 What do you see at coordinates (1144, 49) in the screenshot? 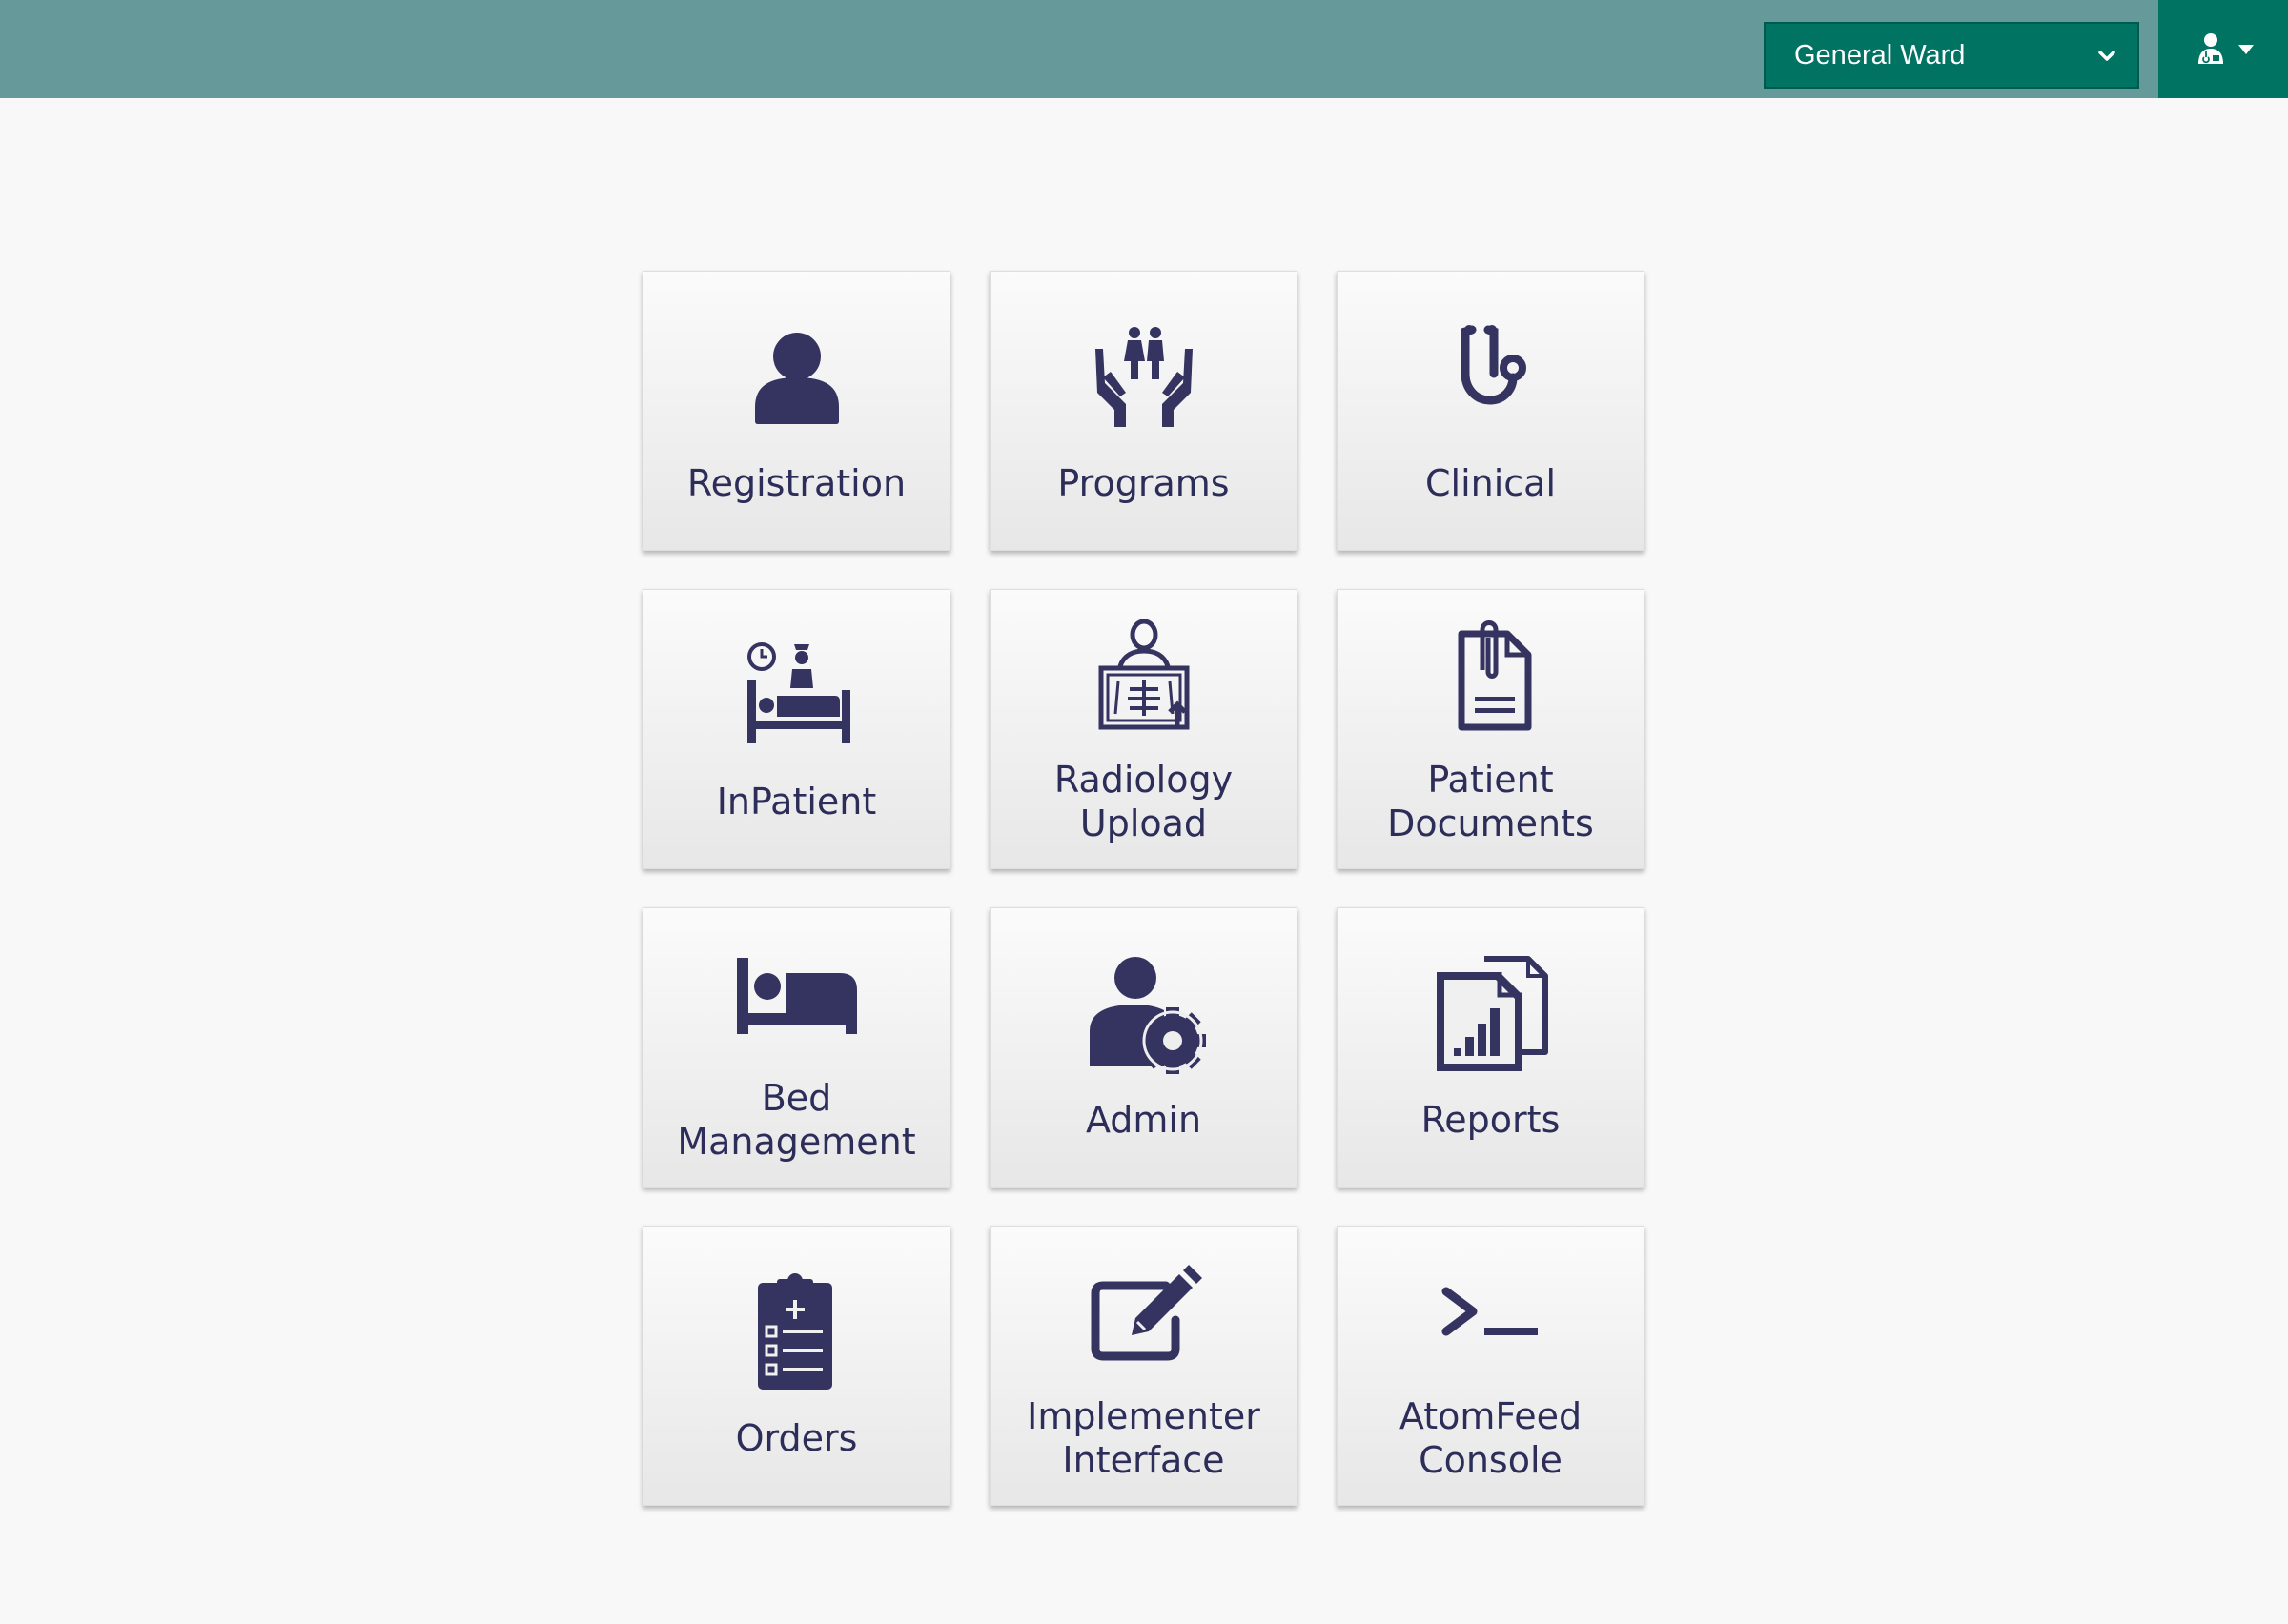
I see `top-header: General Ward` at bounding box center [1144, 49].